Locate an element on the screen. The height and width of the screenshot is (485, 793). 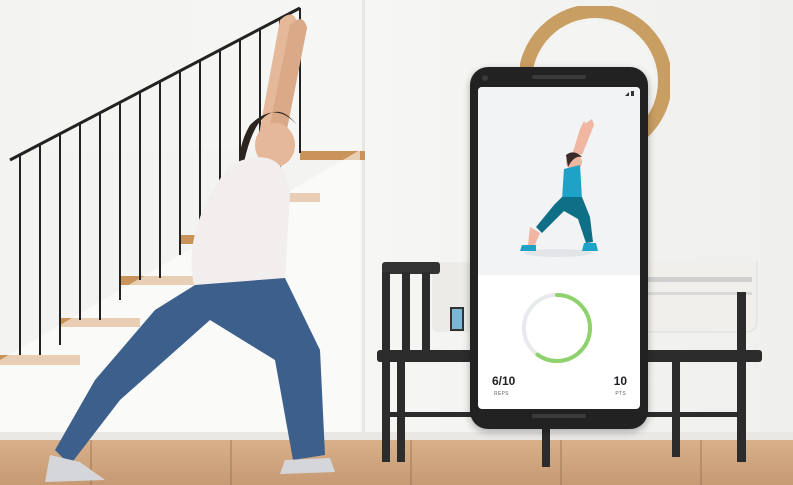
earpiece-speaker is located at coordinates (559, 77).